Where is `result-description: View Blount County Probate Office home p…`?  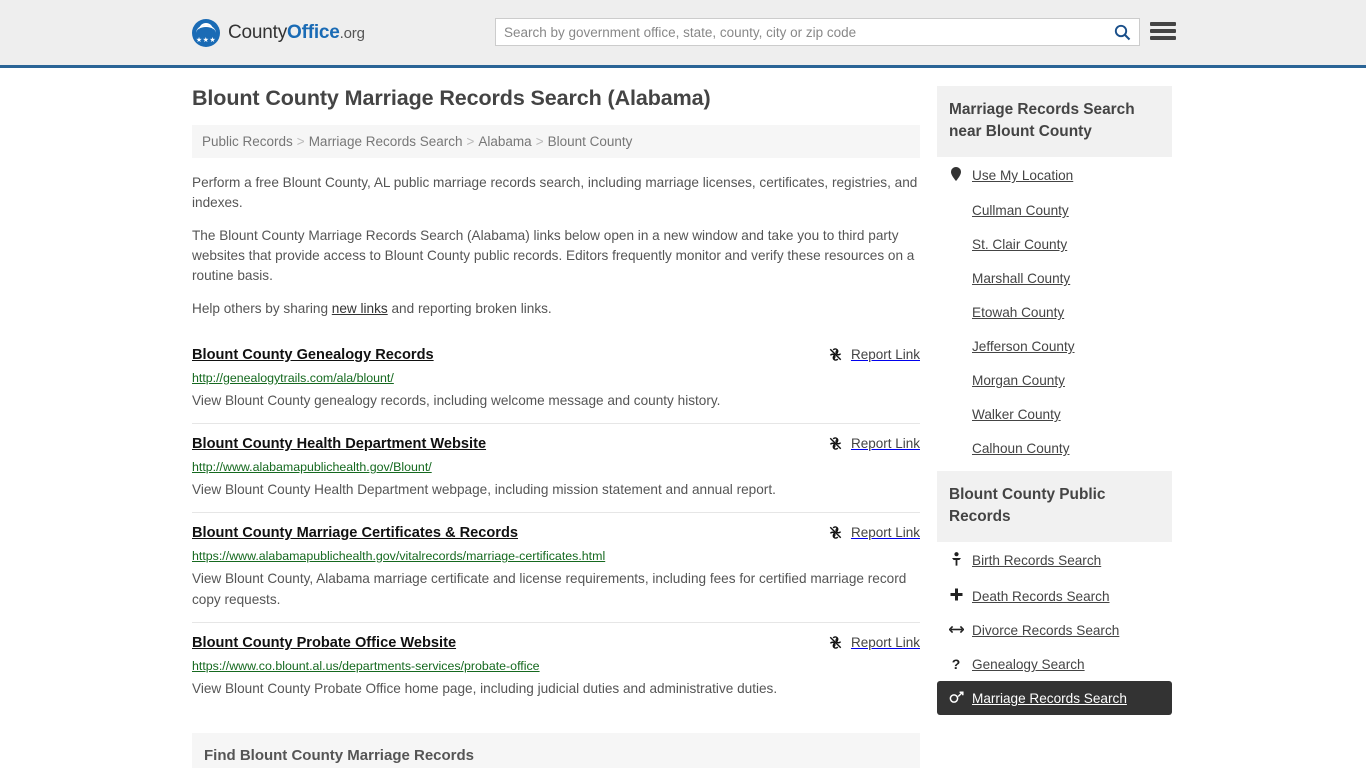 result-description: View Blount County Probate Office home p… is located at coordinates (485, 688).